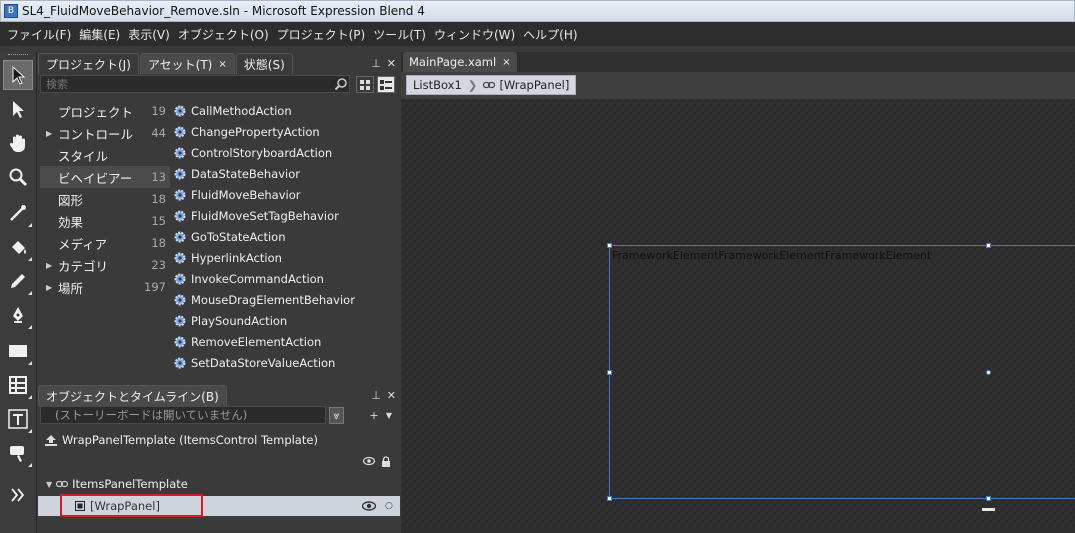 The image size is (1075, 533). What do you see at coordinates (365, 84) in the screenshot?
I see `grid-view-button` at bounding box center [365, 84].